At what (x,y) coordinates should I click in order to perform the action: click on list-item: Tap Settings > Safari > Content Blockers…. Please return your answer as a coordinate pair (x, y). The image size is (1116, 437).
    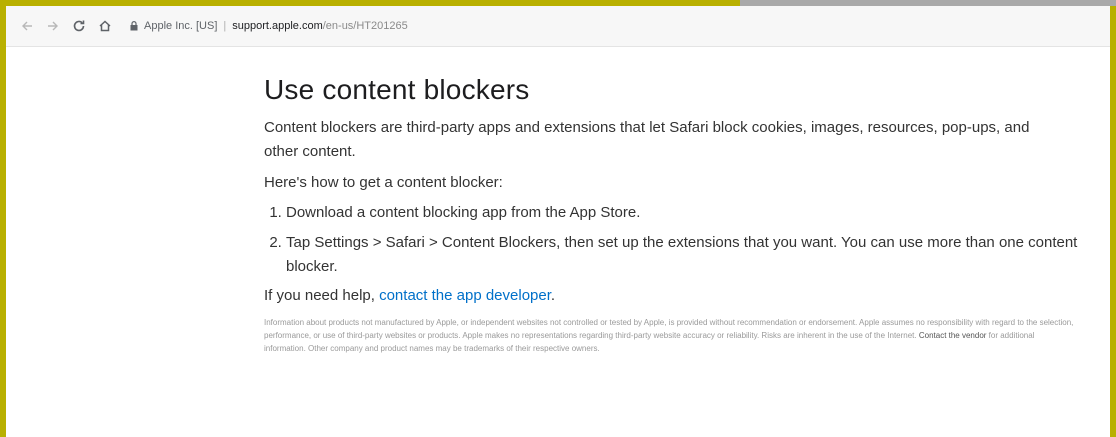
    Looking at the image, I should click on (686, 255).